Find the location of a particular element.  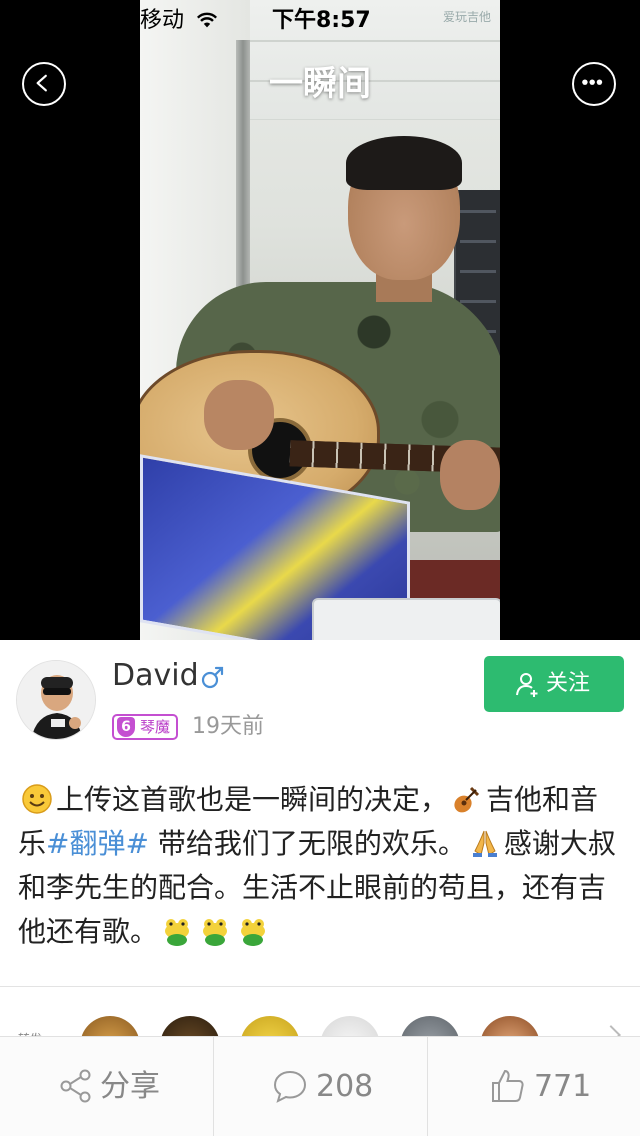

comments-count: 208 is located at coordinates (345, 1086).